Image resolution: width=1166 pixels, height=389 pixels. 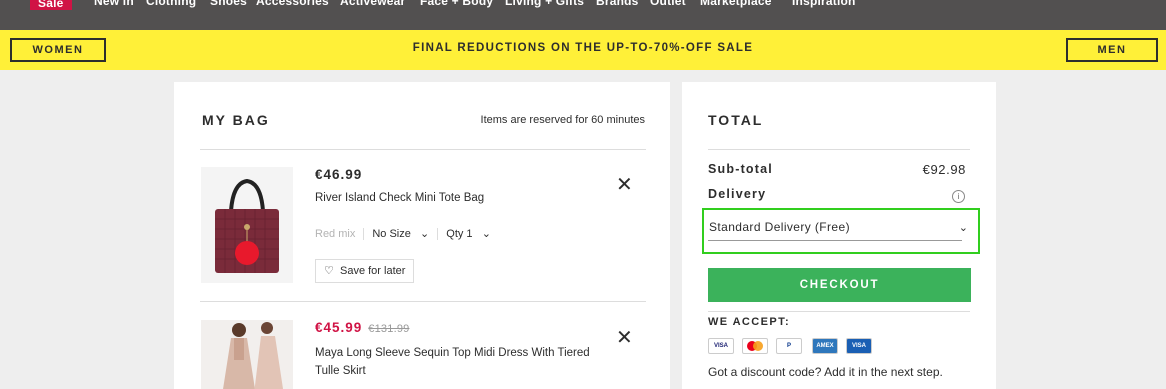 What do you see at coordinates (839, 285) in the screenshot?
I see `checkout-button: CHECKOUT` at bounding box center [839, 285].